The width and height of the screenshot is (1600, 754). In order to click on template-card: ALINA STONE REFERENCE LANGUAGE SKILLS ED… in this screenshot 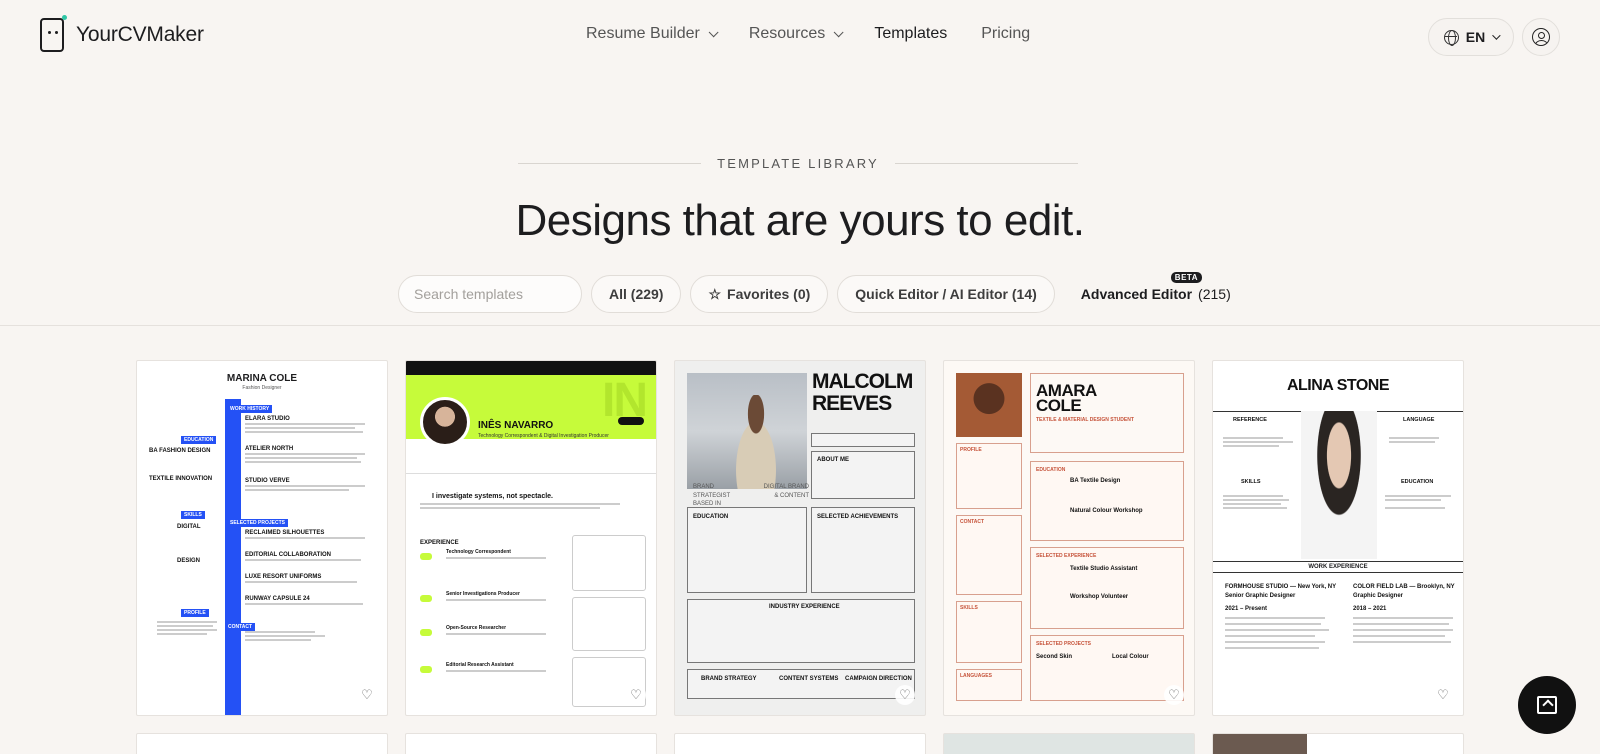, I will do `click(1338, 538)`.